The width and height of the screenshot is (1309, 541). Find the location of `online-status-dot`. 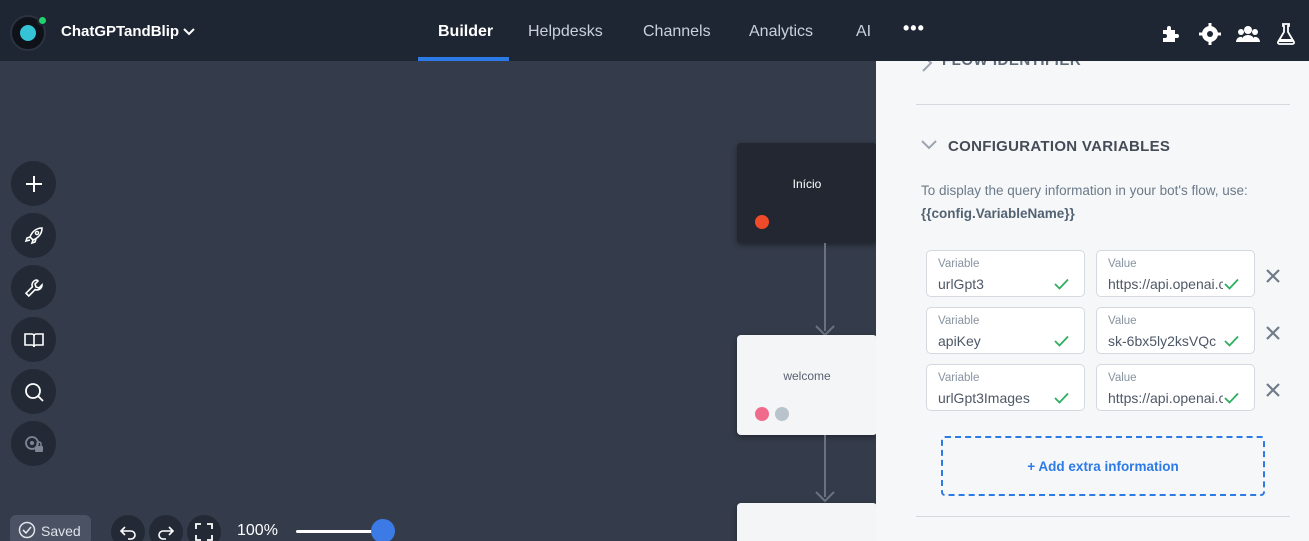

online-status-dot is located at coordinates (42, 20).